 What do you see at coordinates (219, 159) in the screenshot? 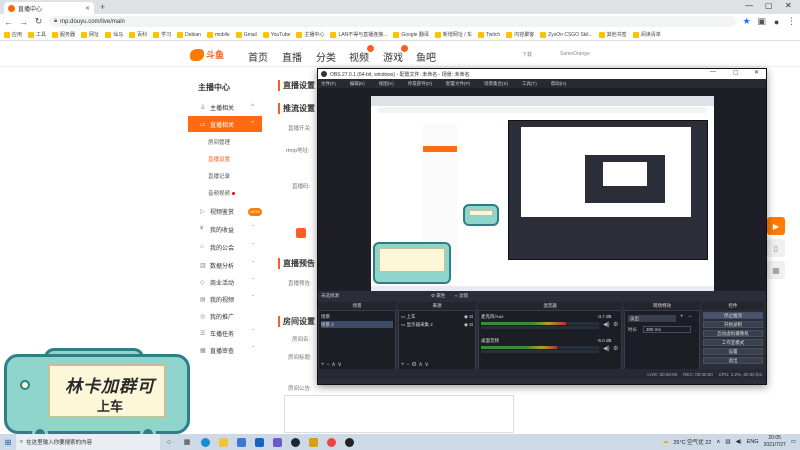
I see `subitem-live-settings: 直播设置` at bounding box center [219, 159].